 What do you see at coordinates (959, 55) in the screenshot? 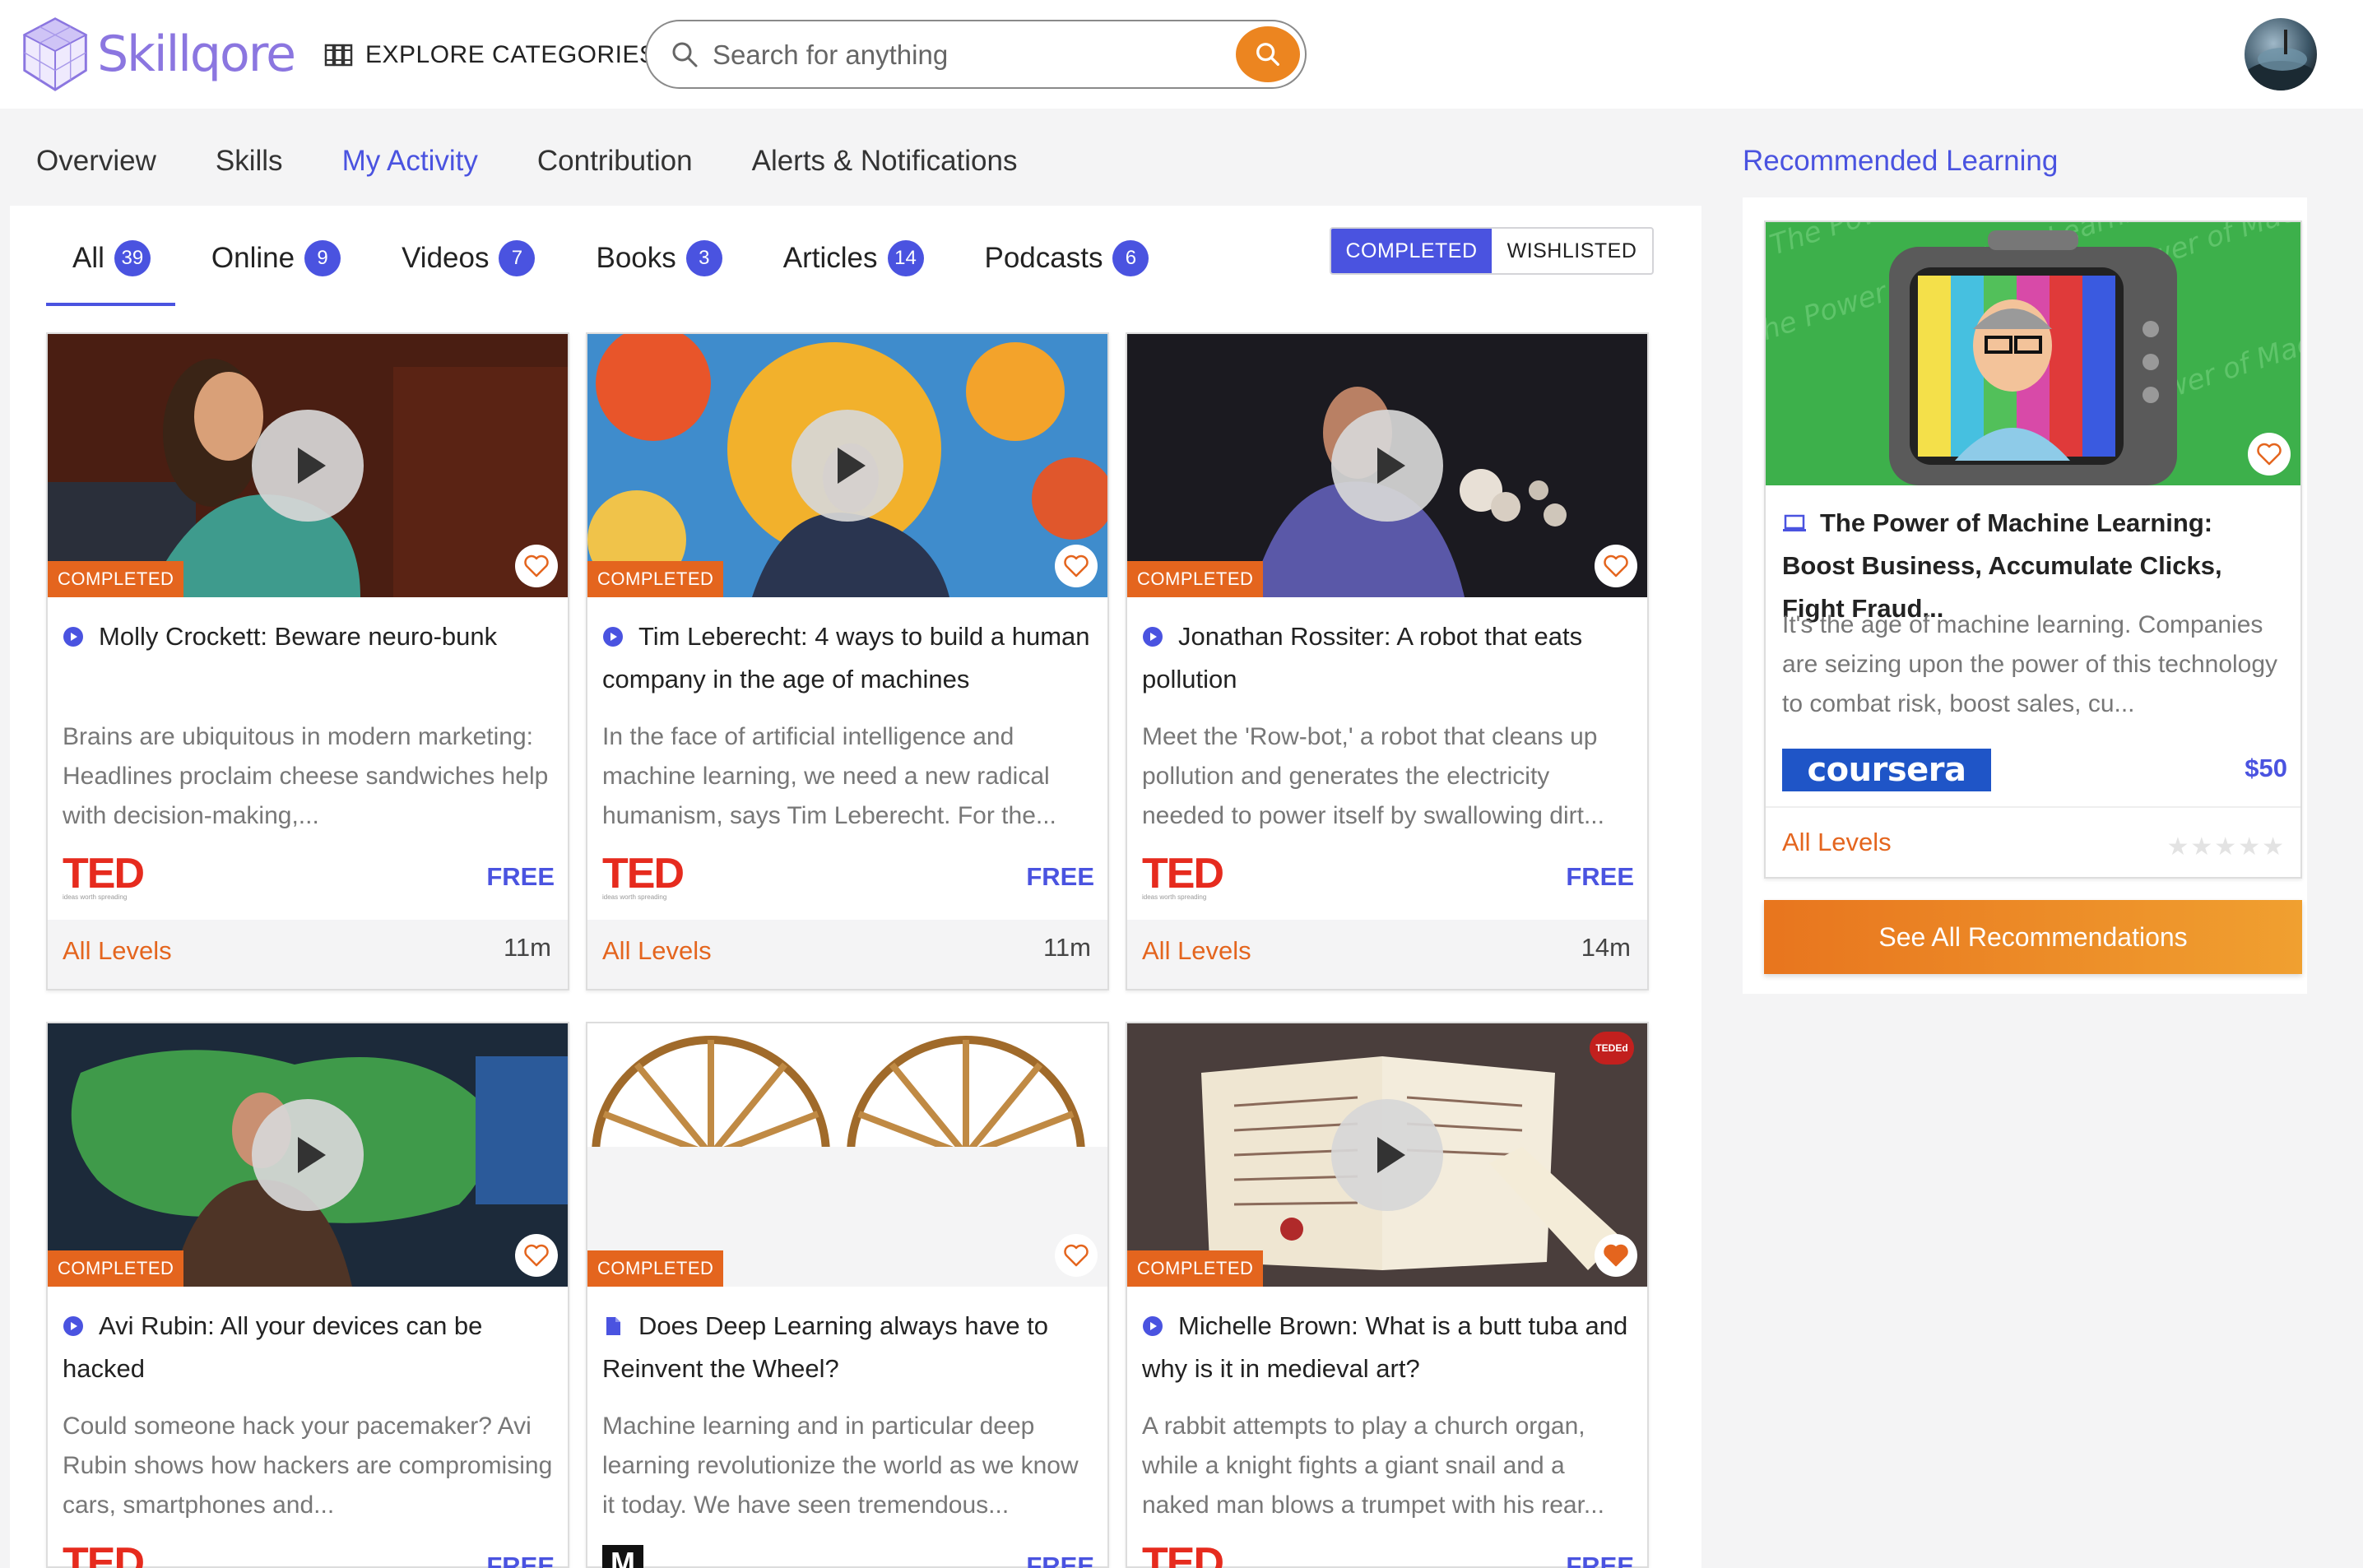
I see `search-input` at bounding box center [959, 55].